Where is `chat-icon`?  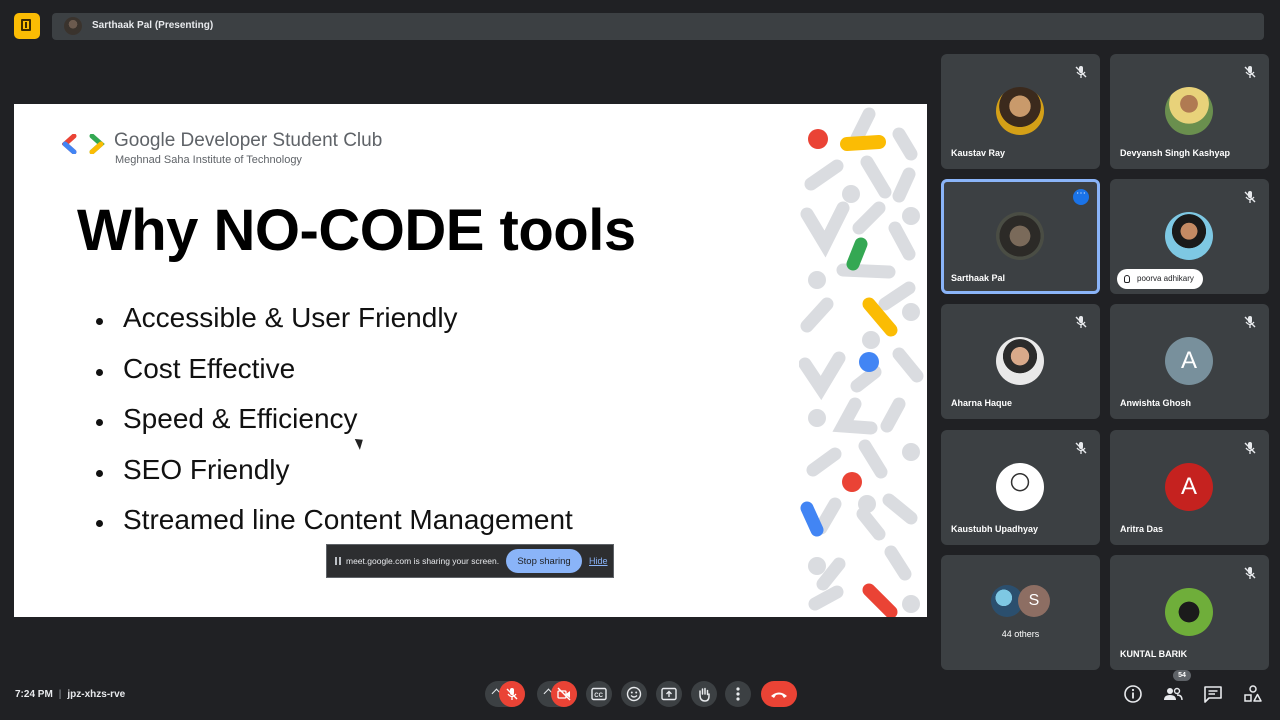
chat-icon is located at coordinates (1213, 694).